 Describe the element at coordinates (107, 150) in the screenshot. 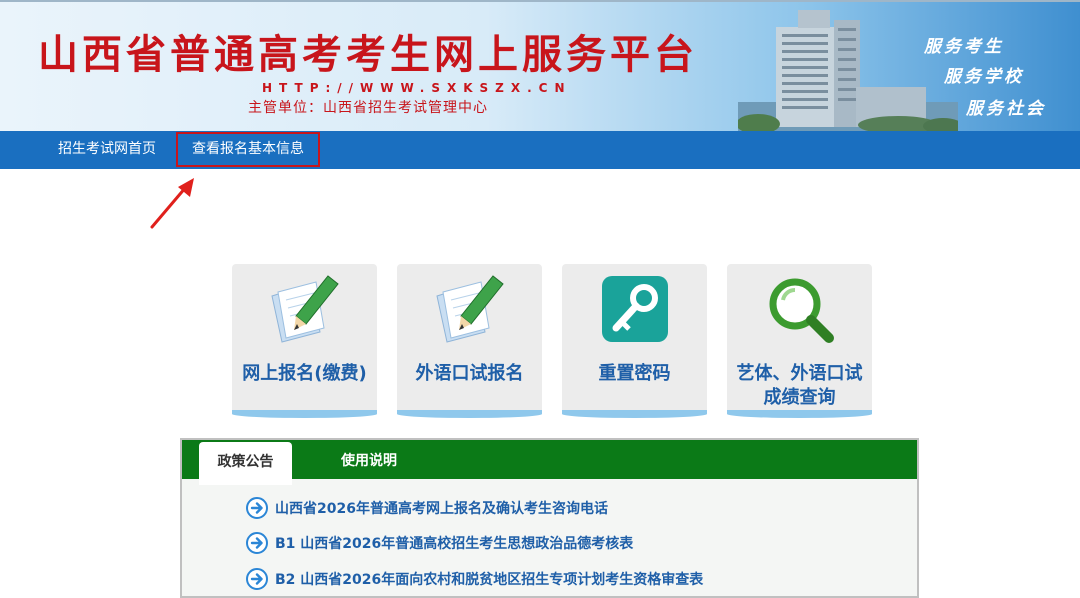

I see `nav-item-home: 招生考试网首页` at that location.